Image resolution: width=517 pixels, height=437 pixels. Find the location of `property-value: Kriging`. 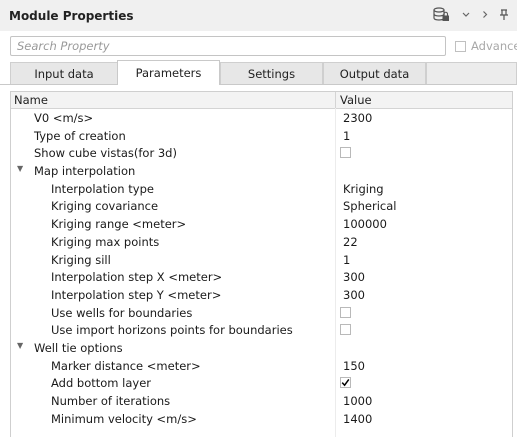

property-value: Kriging is located at coordinates (363, 189).